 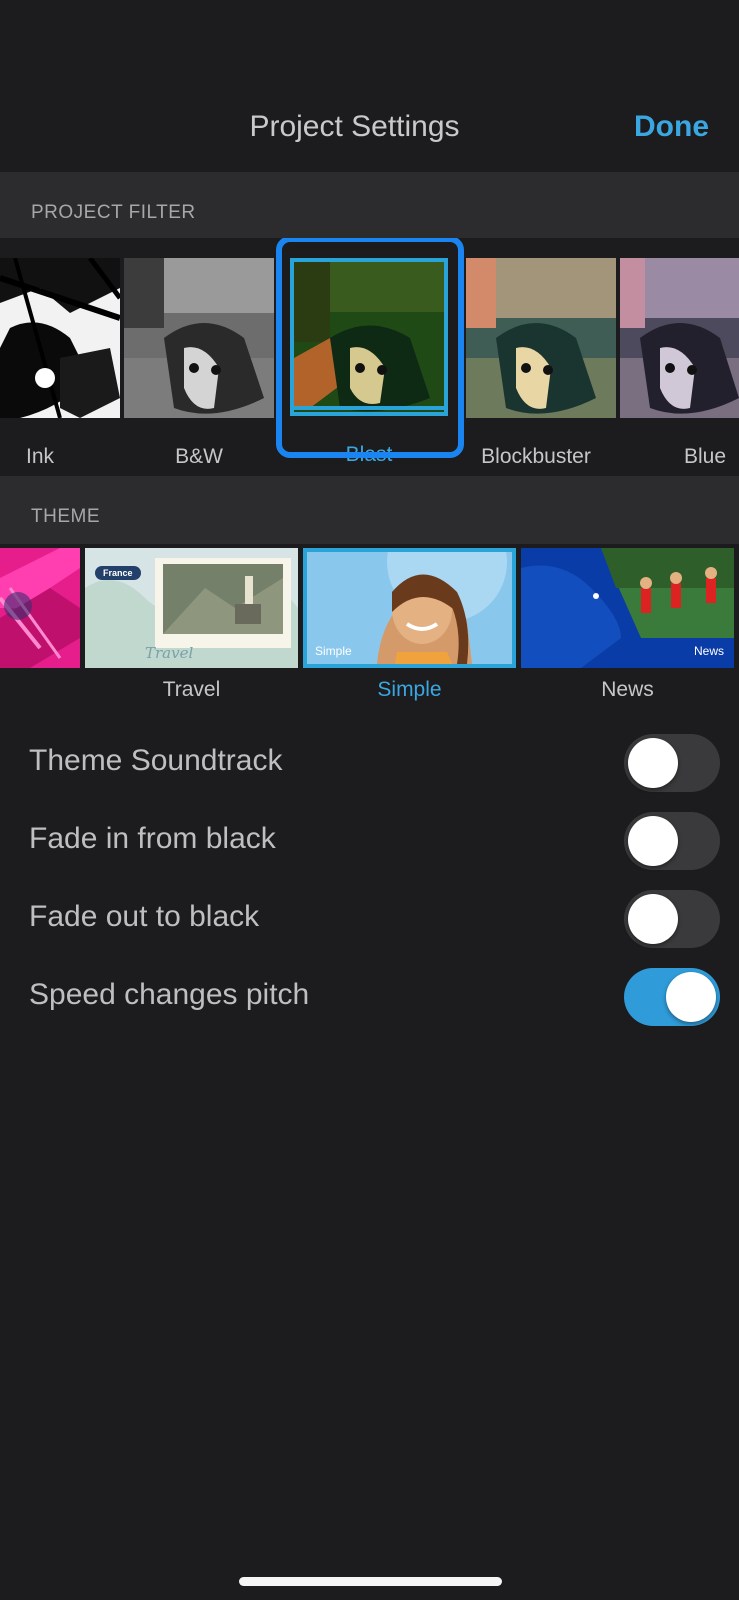 I want to click on setting-theme-soundtrack: Theme Soundtrack, so click(x=369, y=759).